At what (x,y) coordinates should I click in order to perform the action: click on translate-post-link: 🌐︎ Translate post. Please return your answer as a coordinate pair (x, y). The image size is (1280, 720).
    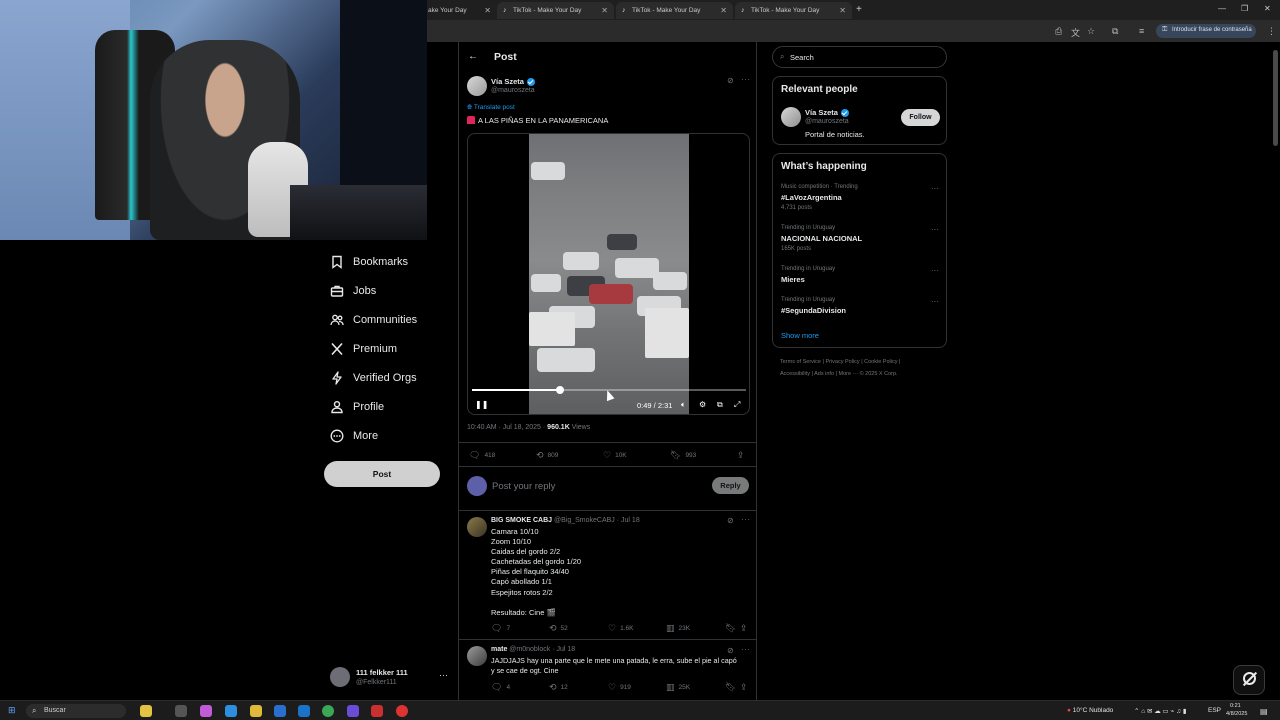
    Looking at the image, I should click on (491, 108).